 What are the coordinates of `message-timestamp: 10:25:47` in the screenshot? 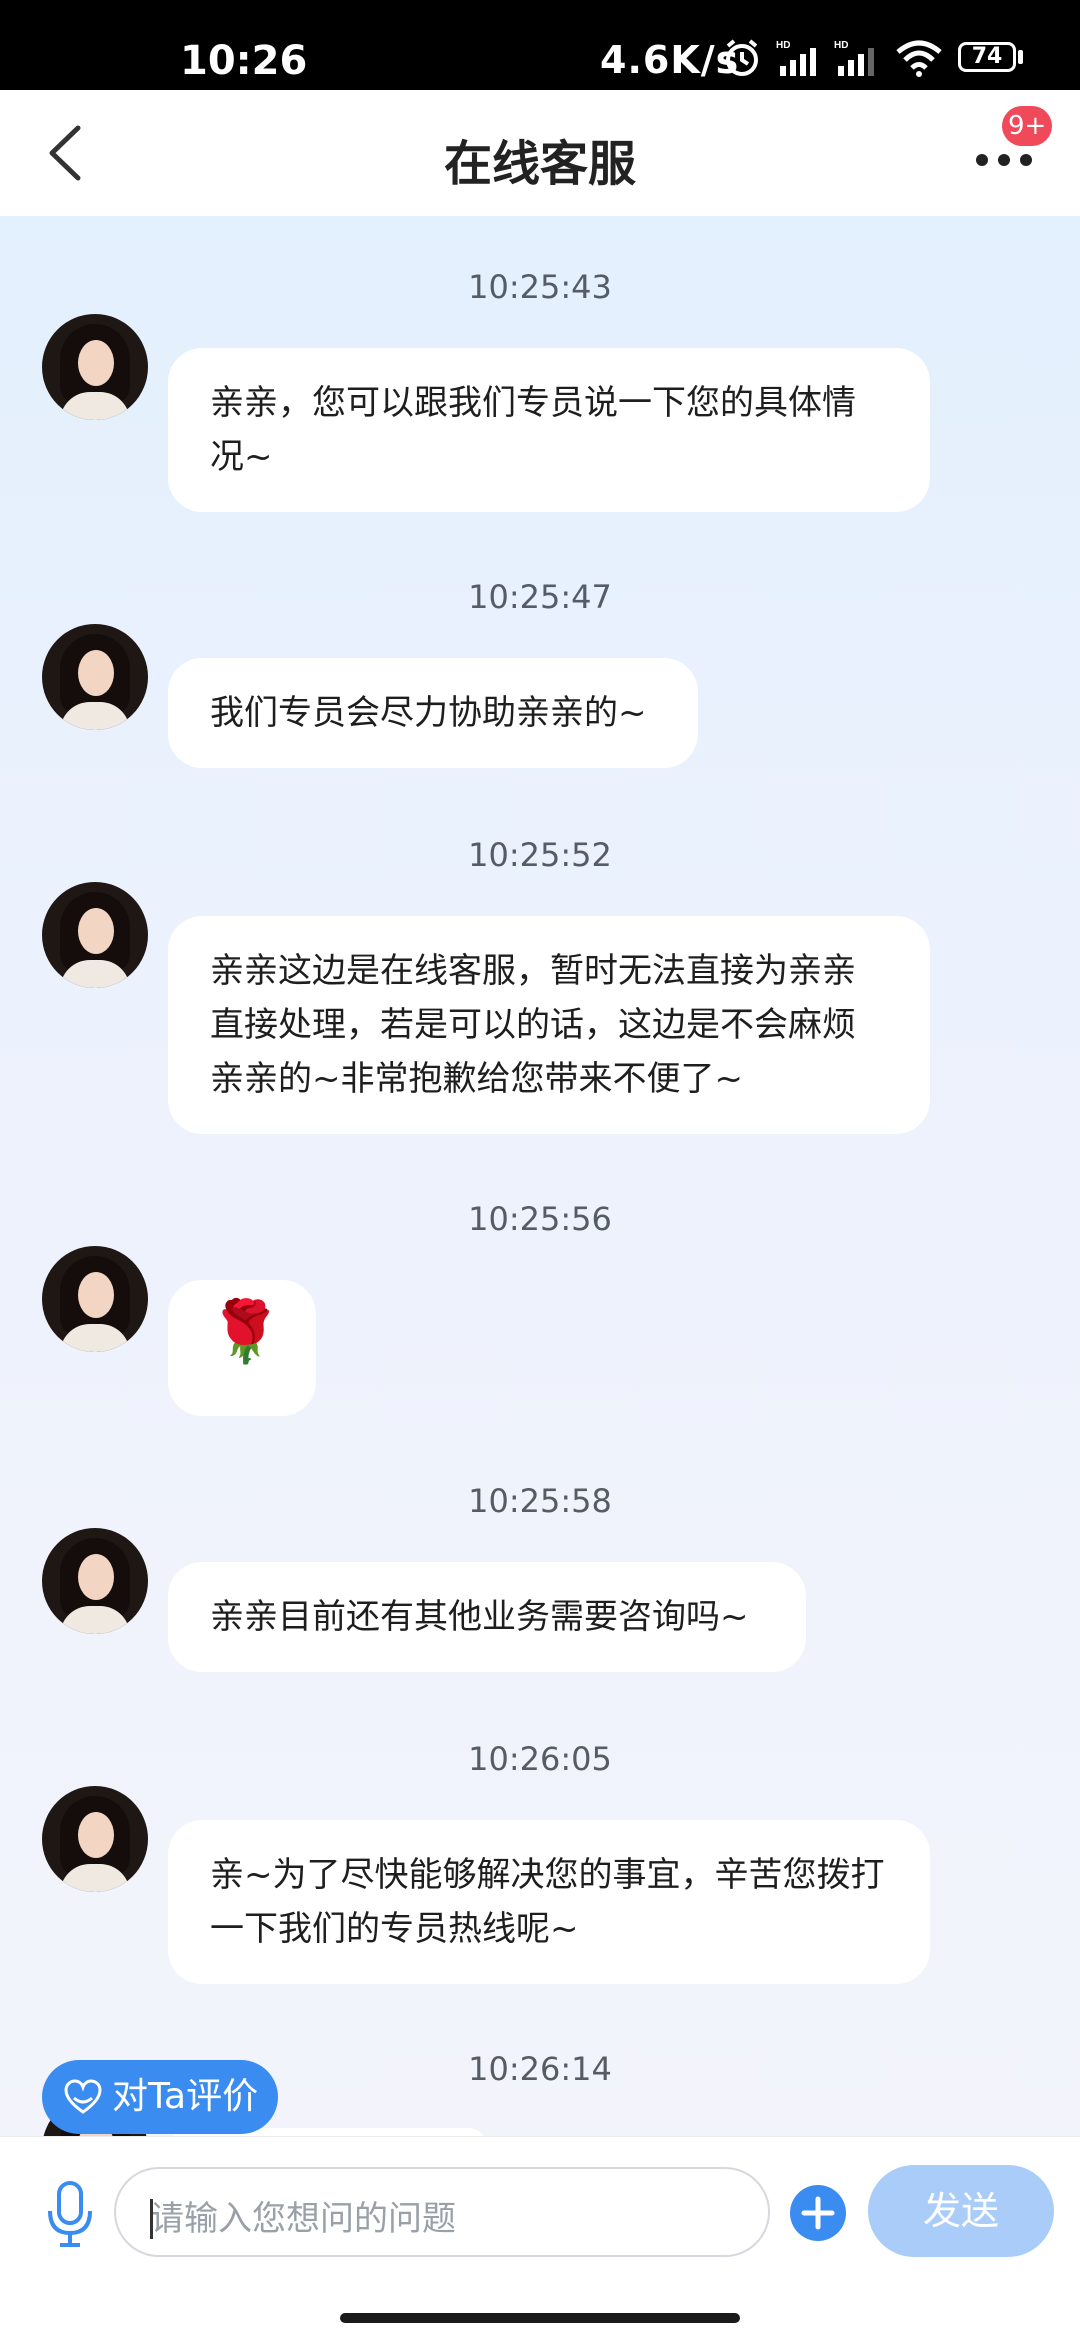 It's located at (540, 597).